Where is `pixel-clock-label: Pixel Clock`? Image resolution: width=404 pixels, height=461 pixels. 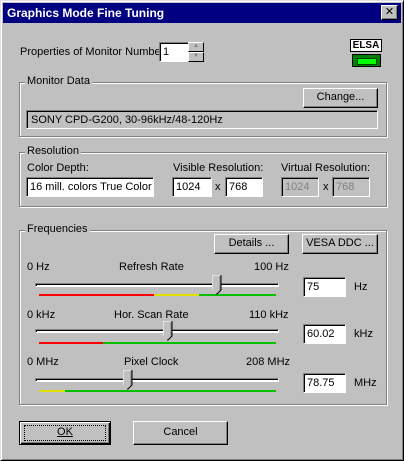
pixel-clock-label: Pixel Clock is located at coordinates (151, 362).